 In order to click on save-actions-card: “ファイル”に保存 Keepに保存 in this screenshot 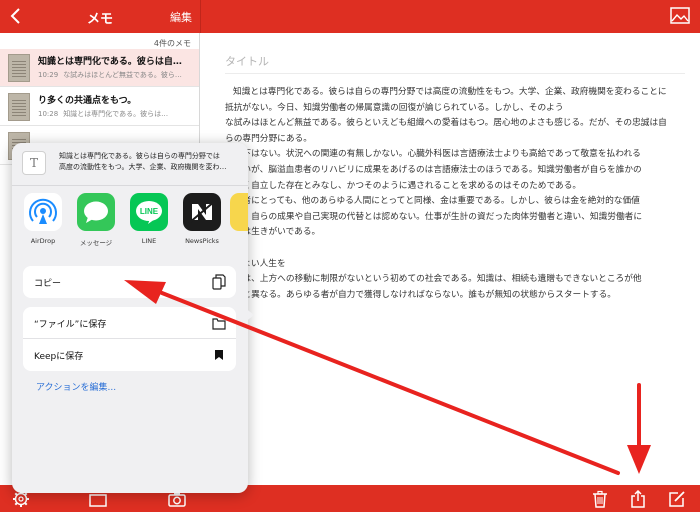, I will do `click(129, 339)`.